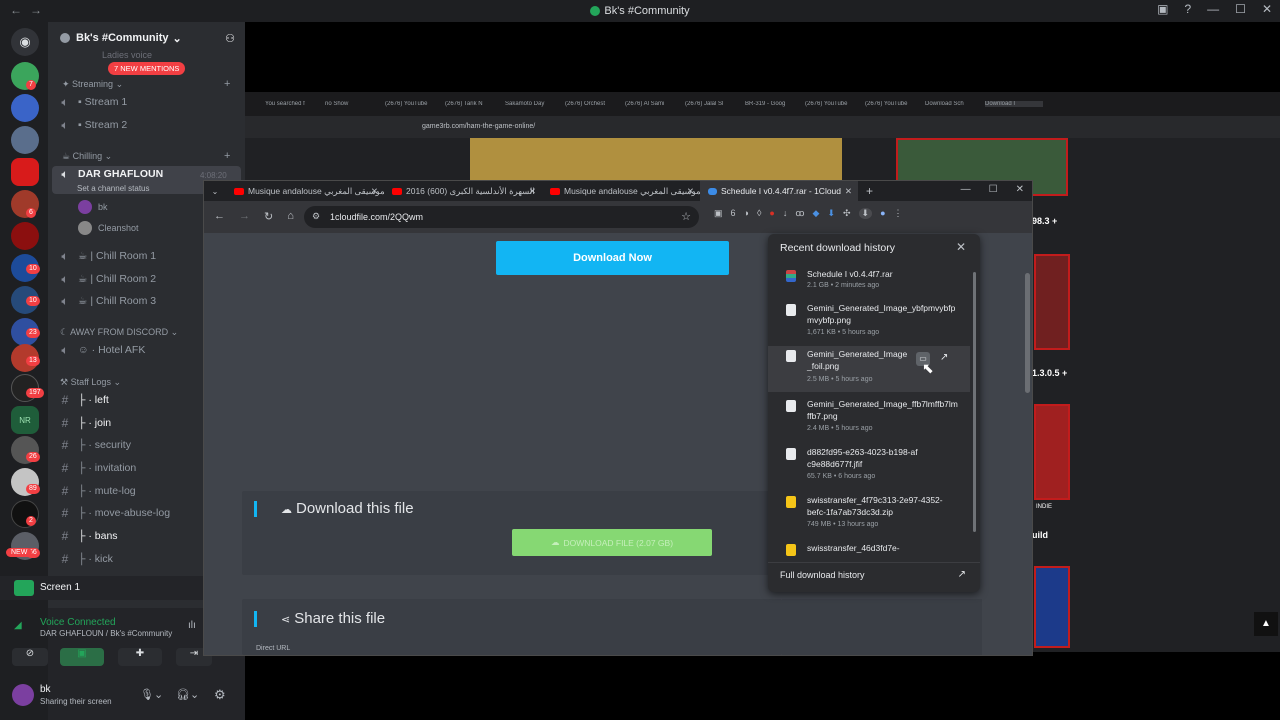 This screenshot has height=720, width=1280. Describe the element at coordinates (746, 213) in the screenshot. I see `extension-icon: ◑` at that location.